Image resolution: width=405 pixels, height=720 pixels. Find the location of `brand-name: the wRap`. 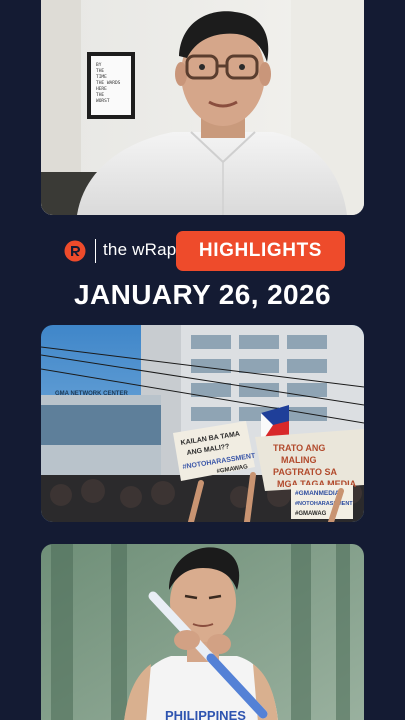

brand-name: the wRap is located at coordinates (140, 249).